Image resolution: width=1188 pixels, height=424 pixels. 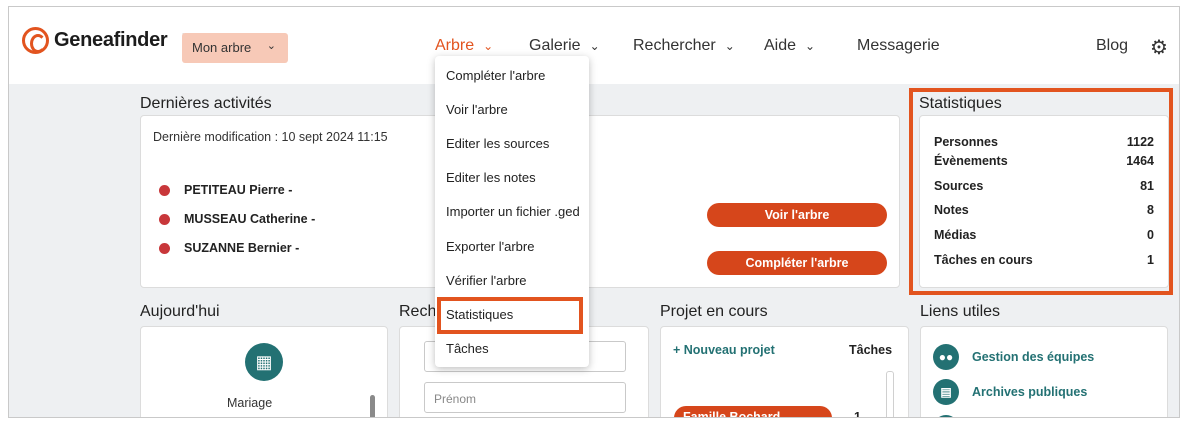 What do you see at coordinates (250, 403) in the screenshot?
I see `today-event-label: Mariage` at bounding box center [250, 403].